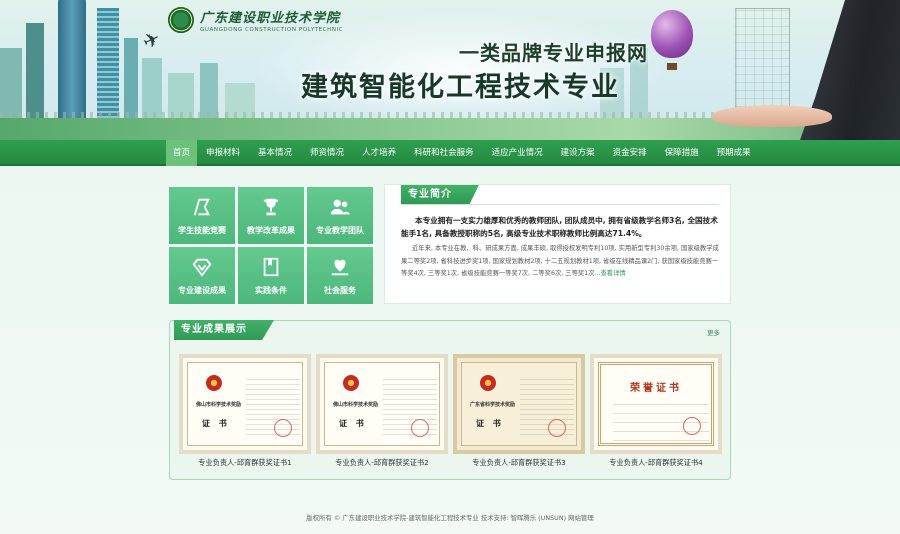 The height and width of the screenshot is (534, 900). I want to click on tile-label: 专业建设成果, so click(202, 290).